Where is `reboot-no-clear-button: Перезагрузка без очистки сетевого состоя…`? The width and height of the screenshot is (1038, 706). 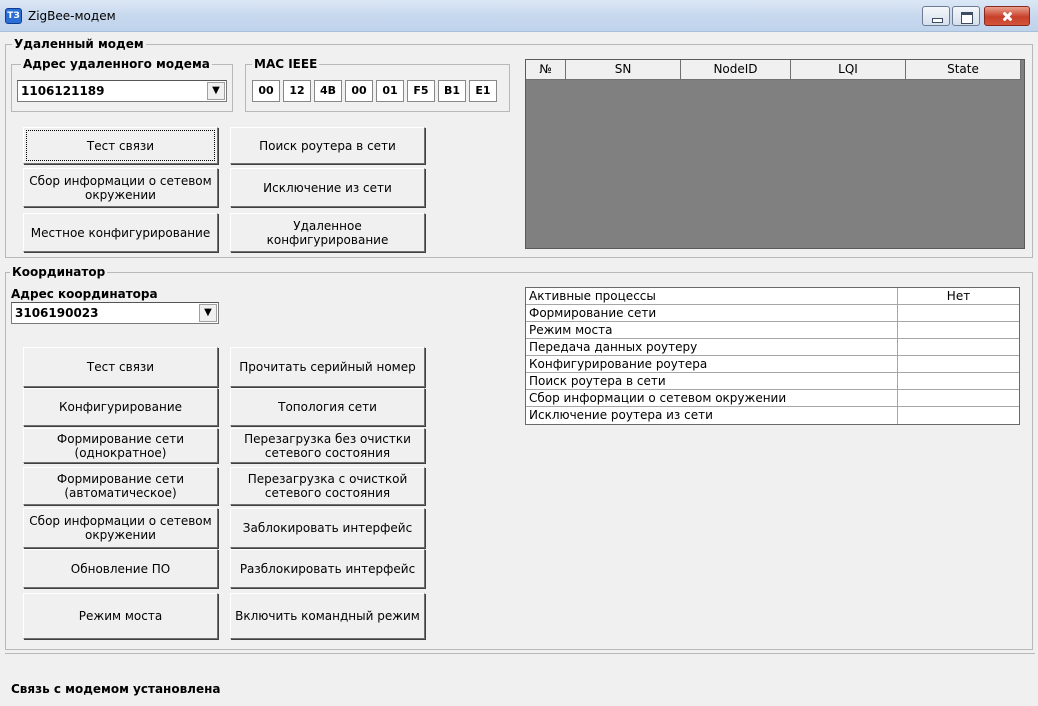 reboot-no-clear-button: Перезагрузка без очистки сетевого состоя… is located at coordinates (327, 445).